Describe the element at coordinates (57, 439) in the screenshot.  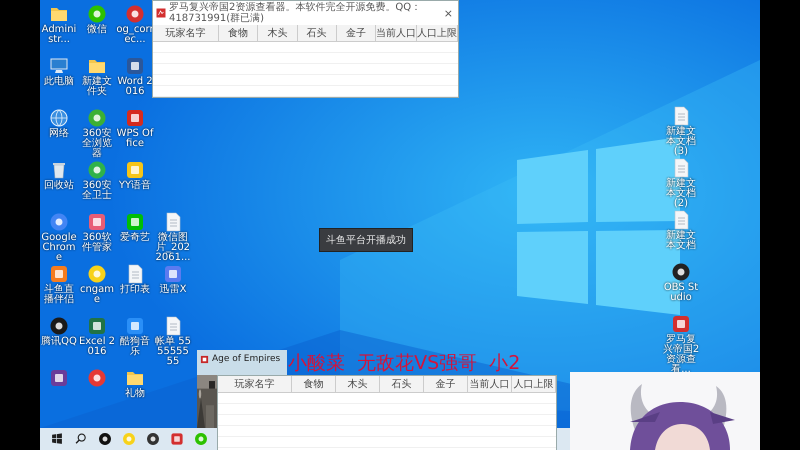
I see `windows-start-icon` at that location.